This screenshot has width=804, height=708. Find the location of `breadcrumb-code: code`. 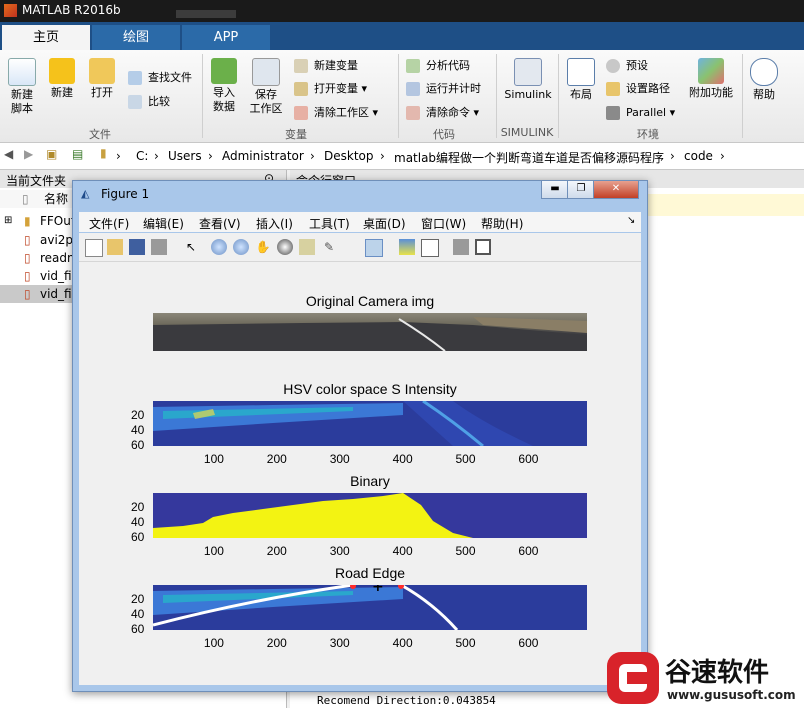

breadcrumb-code: code is located at coordinates (698, 156).